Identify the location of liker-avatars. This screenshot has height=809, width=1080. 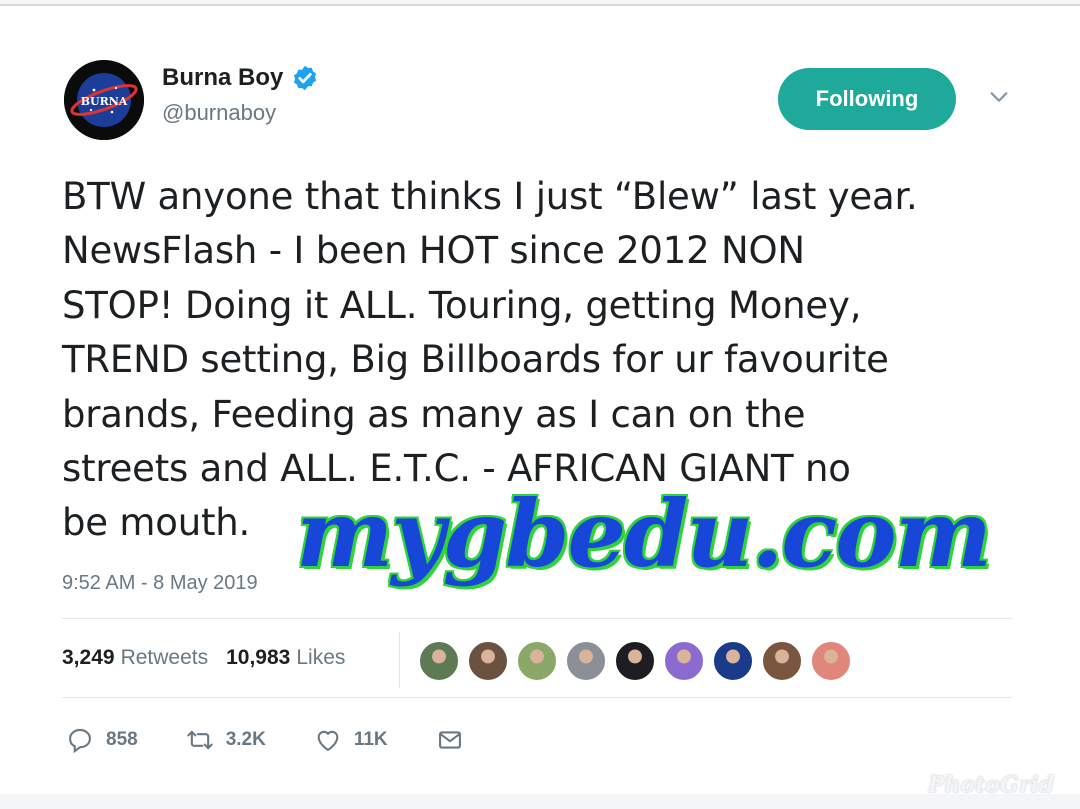
(638, 661).